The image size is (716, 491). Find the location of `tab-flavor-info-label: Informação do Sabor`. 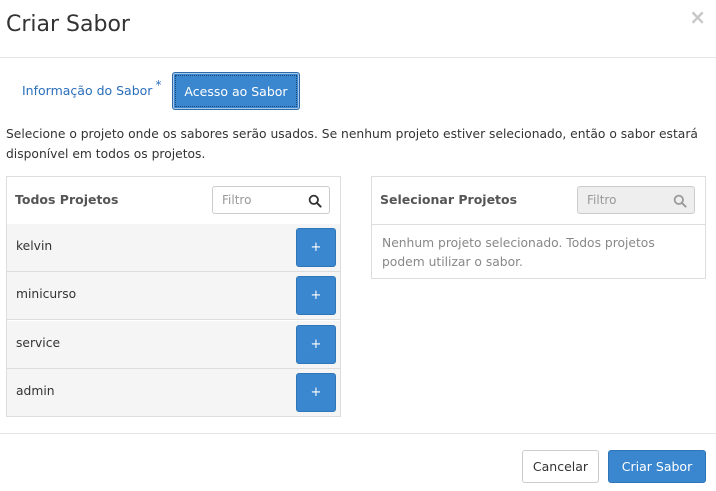

tab-flavor-info-label: Informação do Sabor is located at coordinates (87, 90).